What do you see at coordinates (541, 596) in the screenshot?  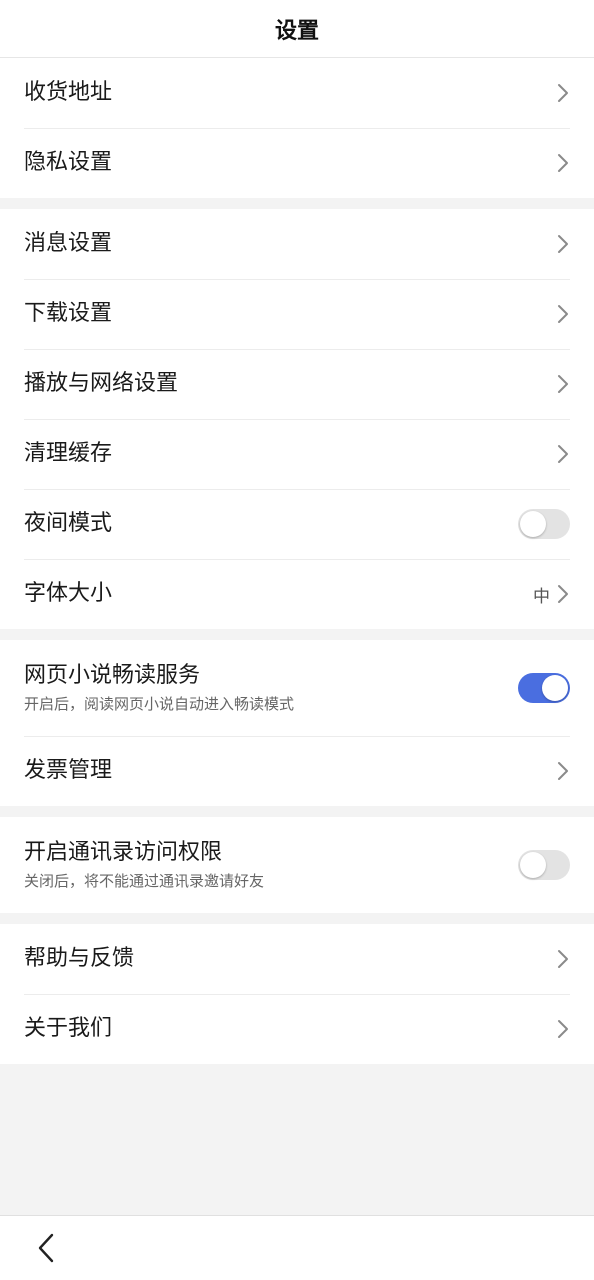 I see `font-size-value: 中` at bounding box center [541, 596].